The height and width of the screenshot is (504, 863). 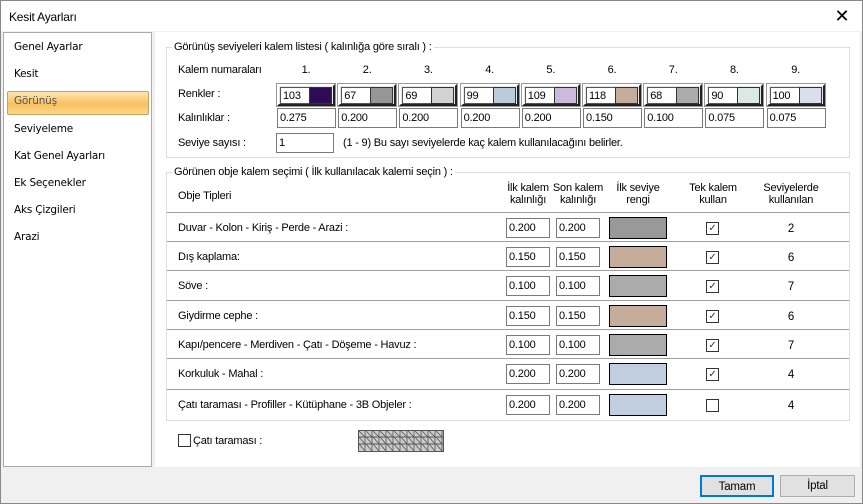 I want to click on pen-number-input: 90, so click(x=723, y=95).